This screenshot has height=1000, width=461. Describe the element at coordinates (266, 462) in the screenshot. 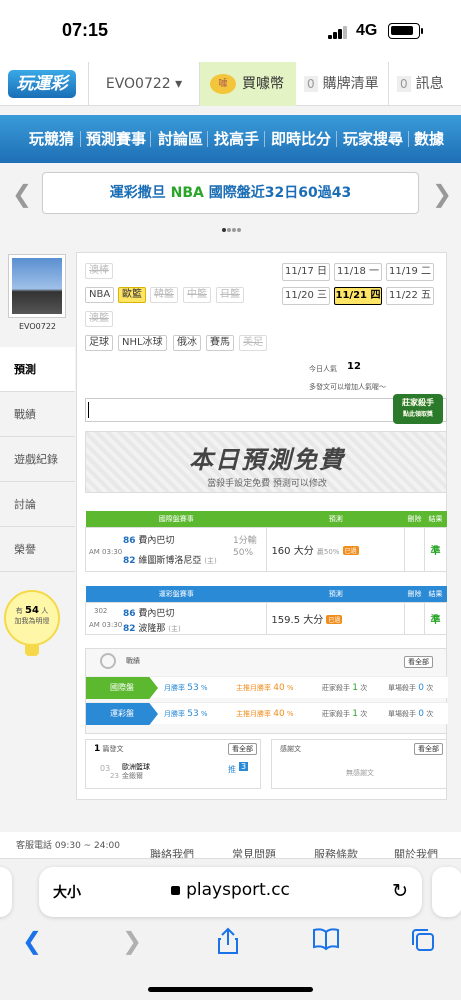

I see `free-banner: 本日預測免費 當殺手設定免費 預測可以修改` at that location.